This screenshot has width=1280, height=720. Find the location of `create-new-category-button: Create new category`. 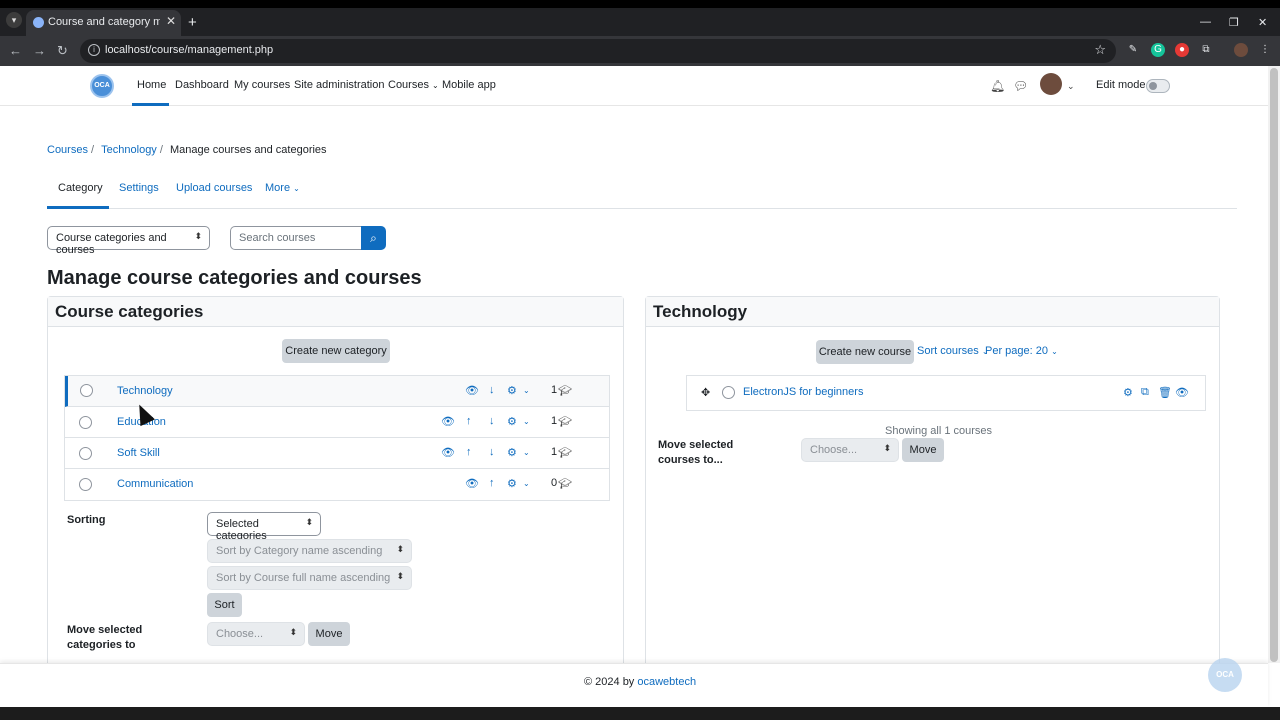

create-new-category-button: Create new category is located at coordinates (336, 351).